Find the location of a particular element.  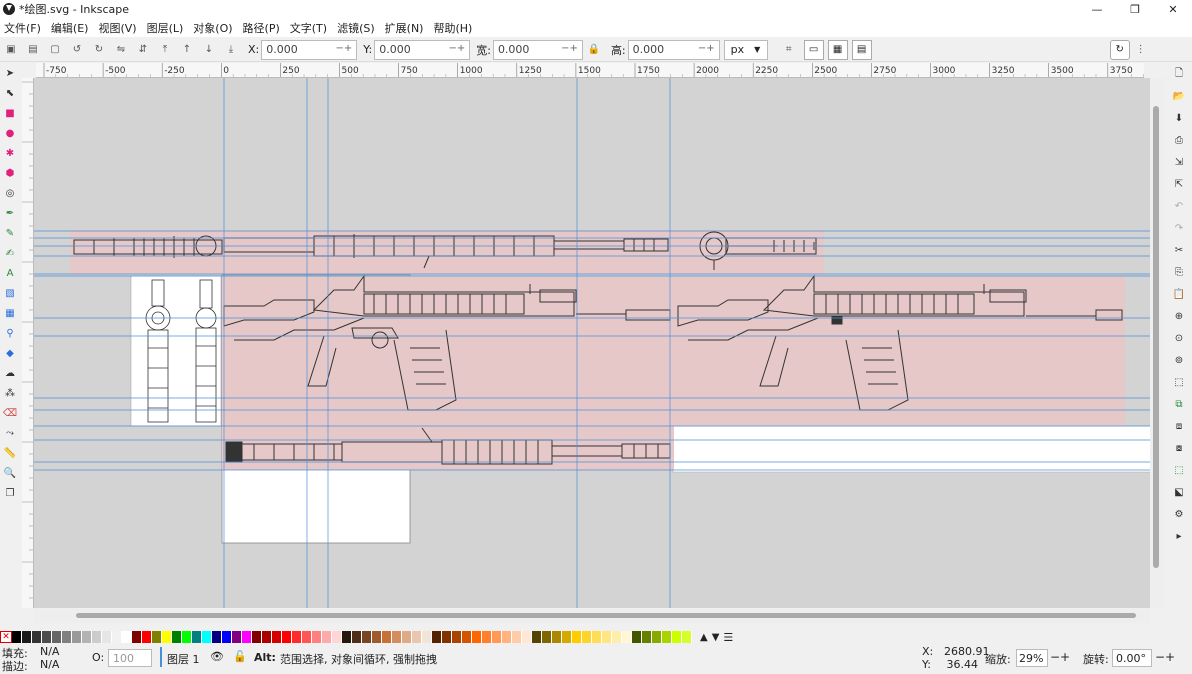

undo-icon: ↶ is located at coordinates (1179, 206).